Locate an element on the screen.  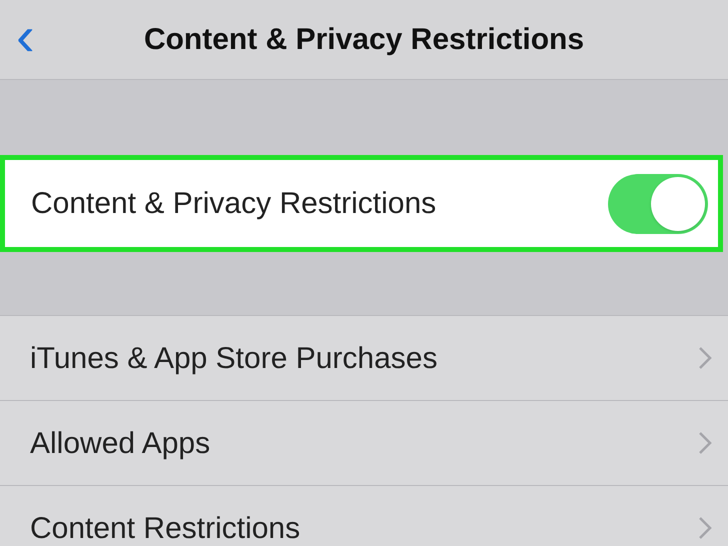
settings-row: Content Restrictions is located at coordinates (364, 516).